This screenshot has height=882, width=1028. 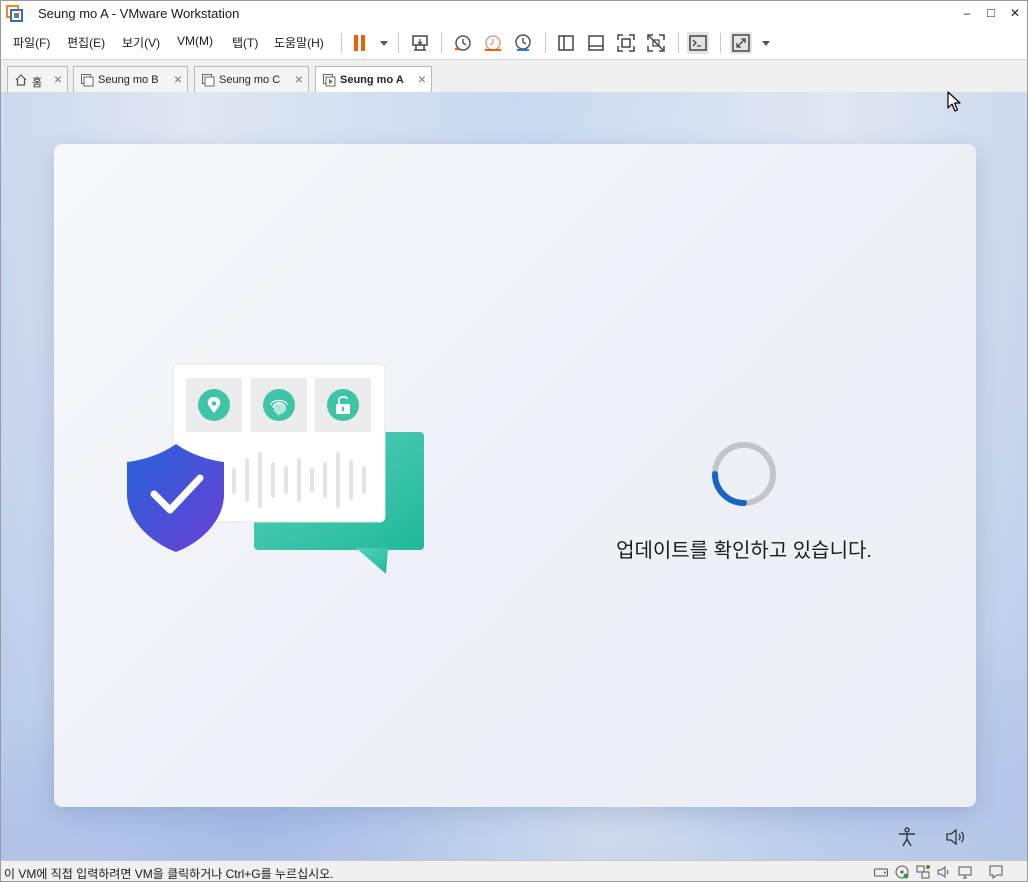 I want to click on maximize-button: □, so click(x=991, y=13).